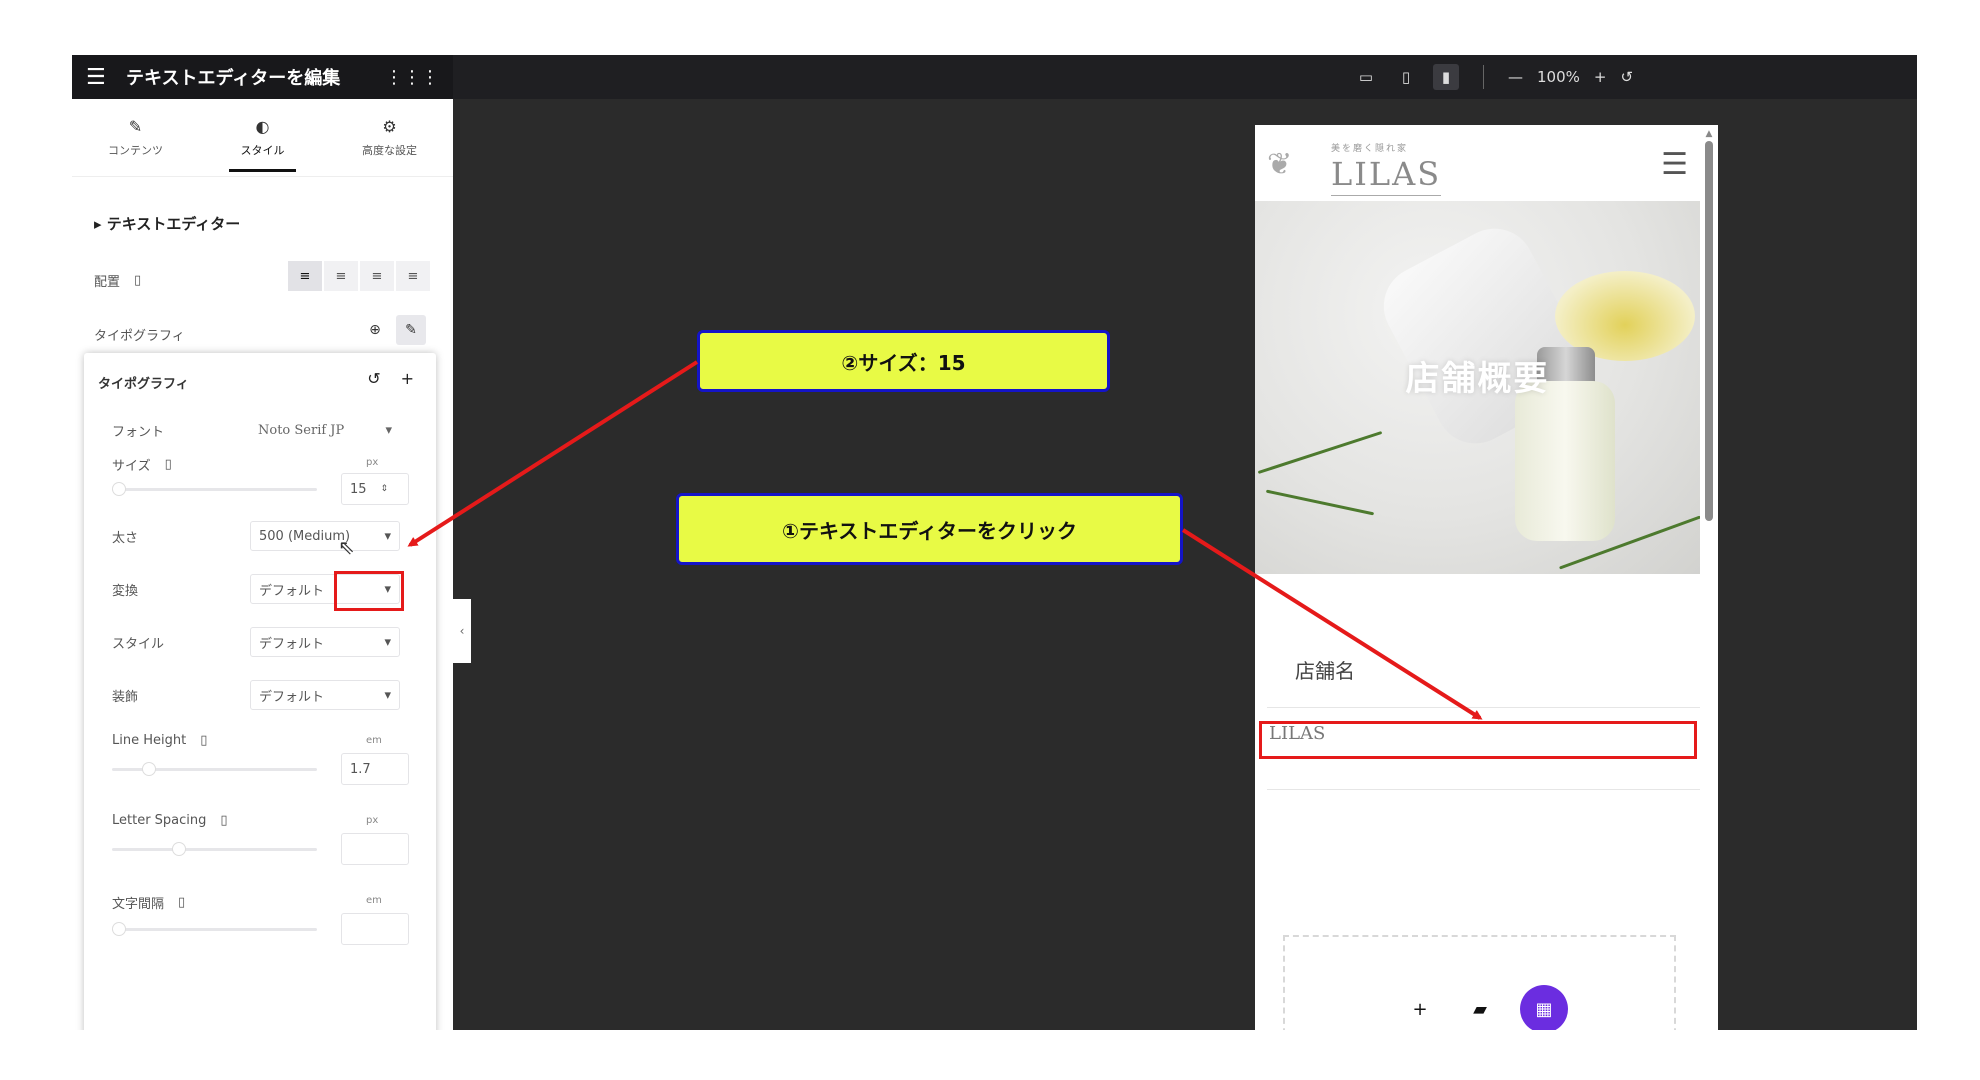  Describe the element at coordinates (1480, 1009) in the screenshot. I see `template-folder-icon: ▰` at that location.